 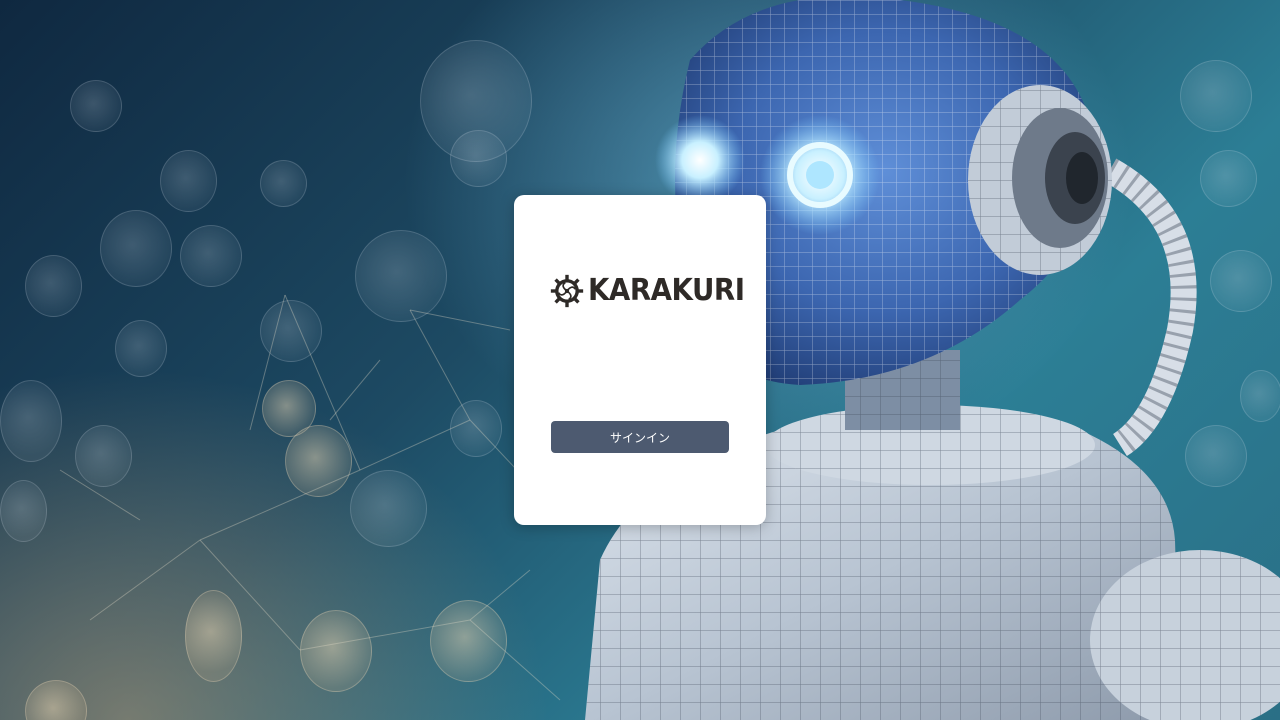 I want to click on login-card: KARAKURI サインイン, so click(x=640, y=360).